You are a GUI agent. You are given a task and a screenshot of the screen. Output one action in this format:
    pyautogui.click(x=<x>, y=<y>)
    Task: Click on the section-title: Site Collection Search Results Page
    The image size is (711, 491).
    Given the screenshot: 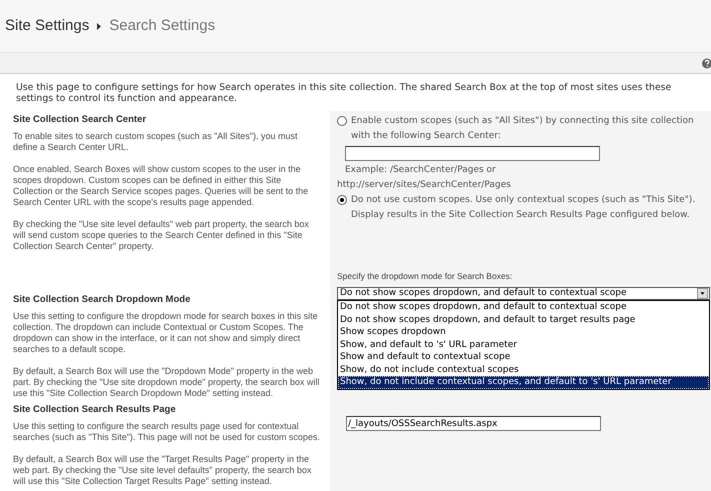 What is the action you would take?
    pyautogui.click(x=95, y=409)
    